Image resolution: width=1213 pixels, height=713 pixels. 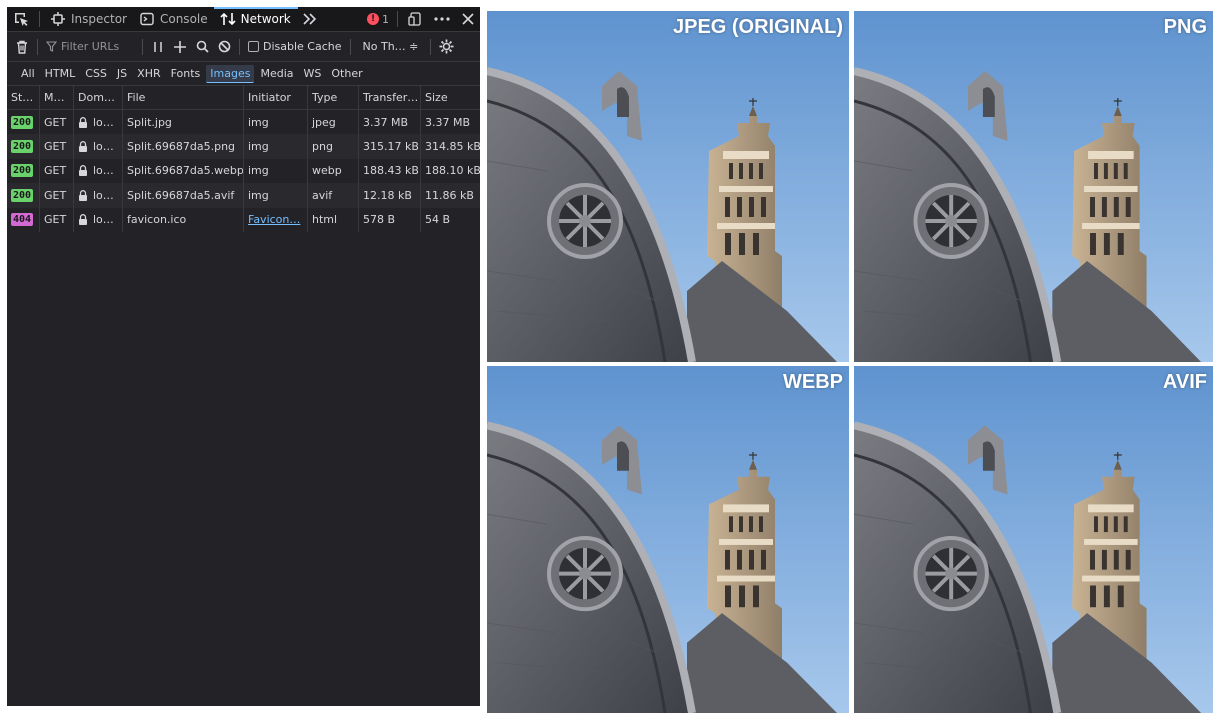 I want to click on column-header-type: Type, so click(x=333, y=97).